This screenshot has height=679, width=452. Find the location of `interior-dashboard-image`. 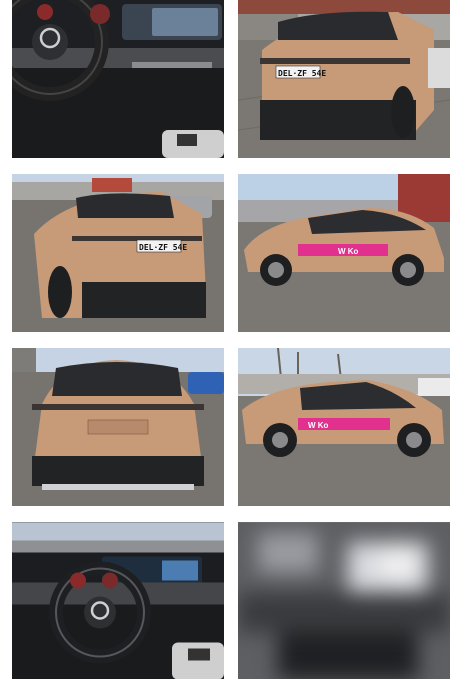

interior-dashboard-image is located at coordinates (118, 79).